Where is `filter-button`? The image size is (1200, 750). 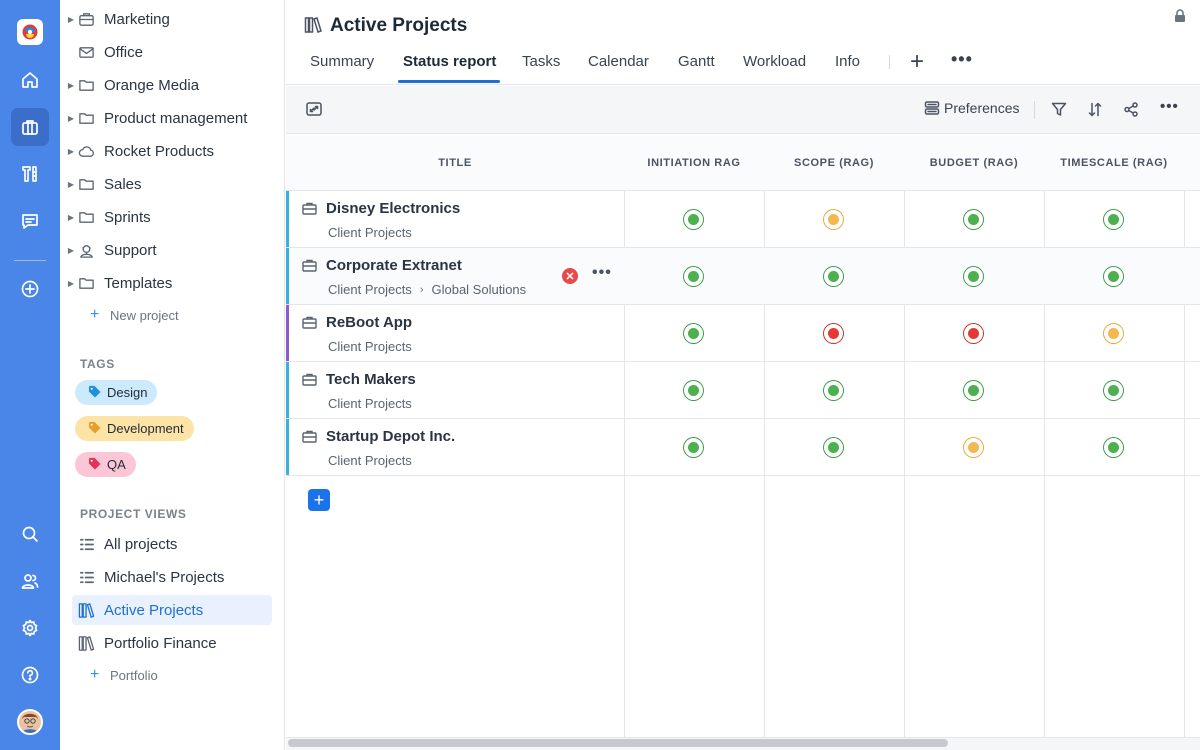
filter-button is located at coordinates (1059, 109).